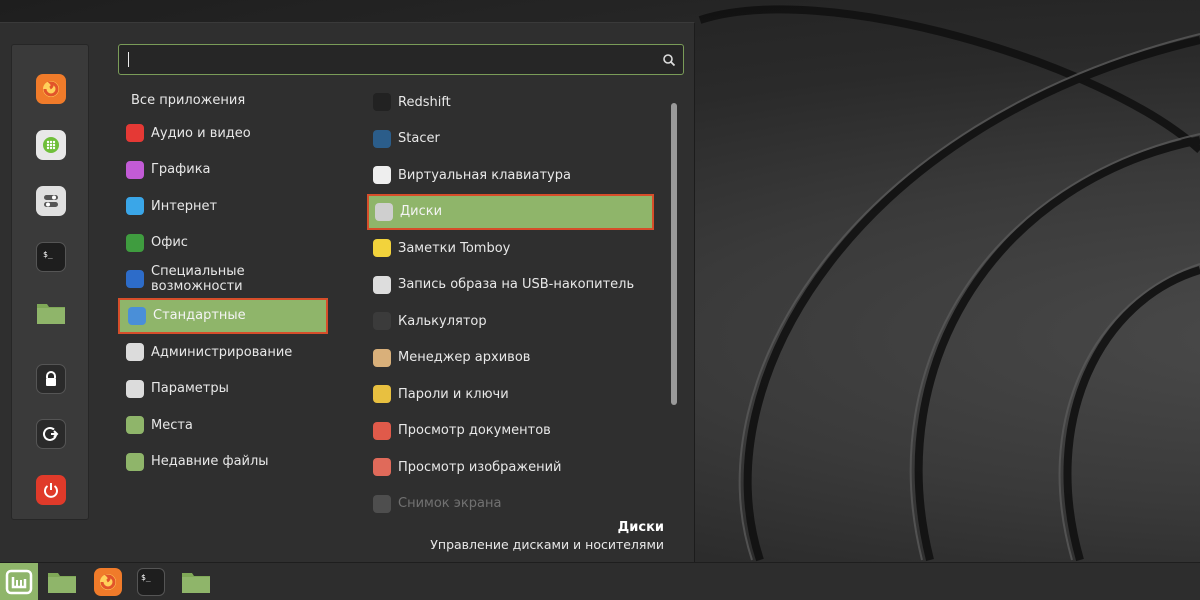  I want to click on redshift-icon, so click(382, 102).